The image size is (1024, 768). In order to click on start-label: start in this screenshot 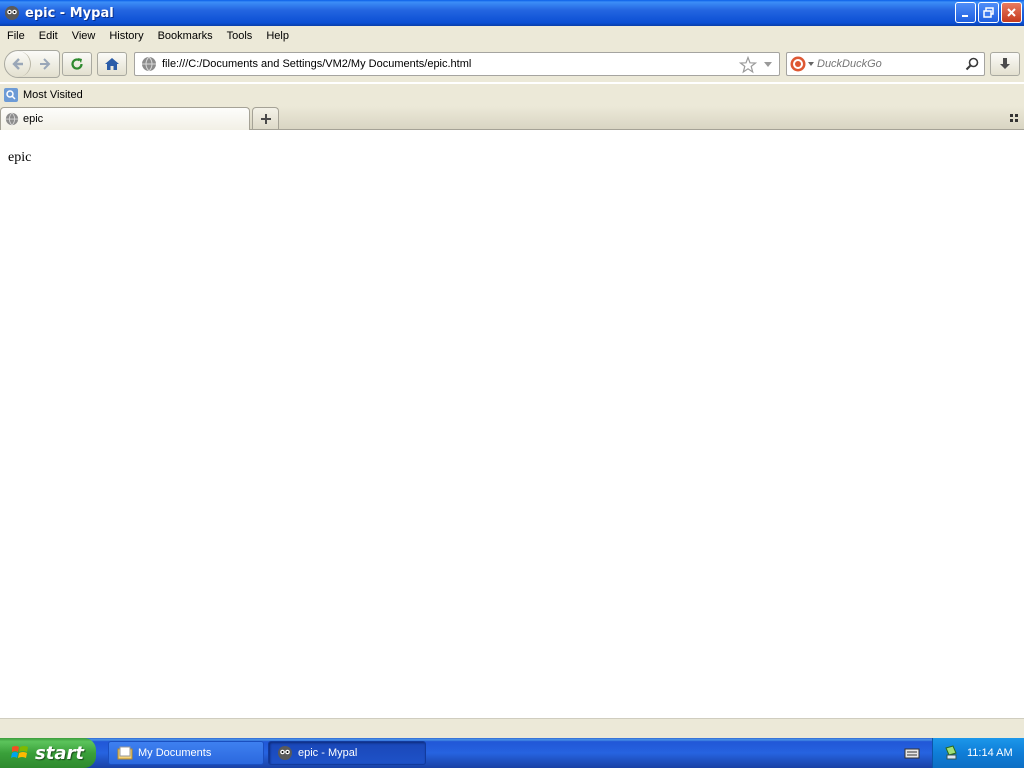, I will do `click(59, 753)`.